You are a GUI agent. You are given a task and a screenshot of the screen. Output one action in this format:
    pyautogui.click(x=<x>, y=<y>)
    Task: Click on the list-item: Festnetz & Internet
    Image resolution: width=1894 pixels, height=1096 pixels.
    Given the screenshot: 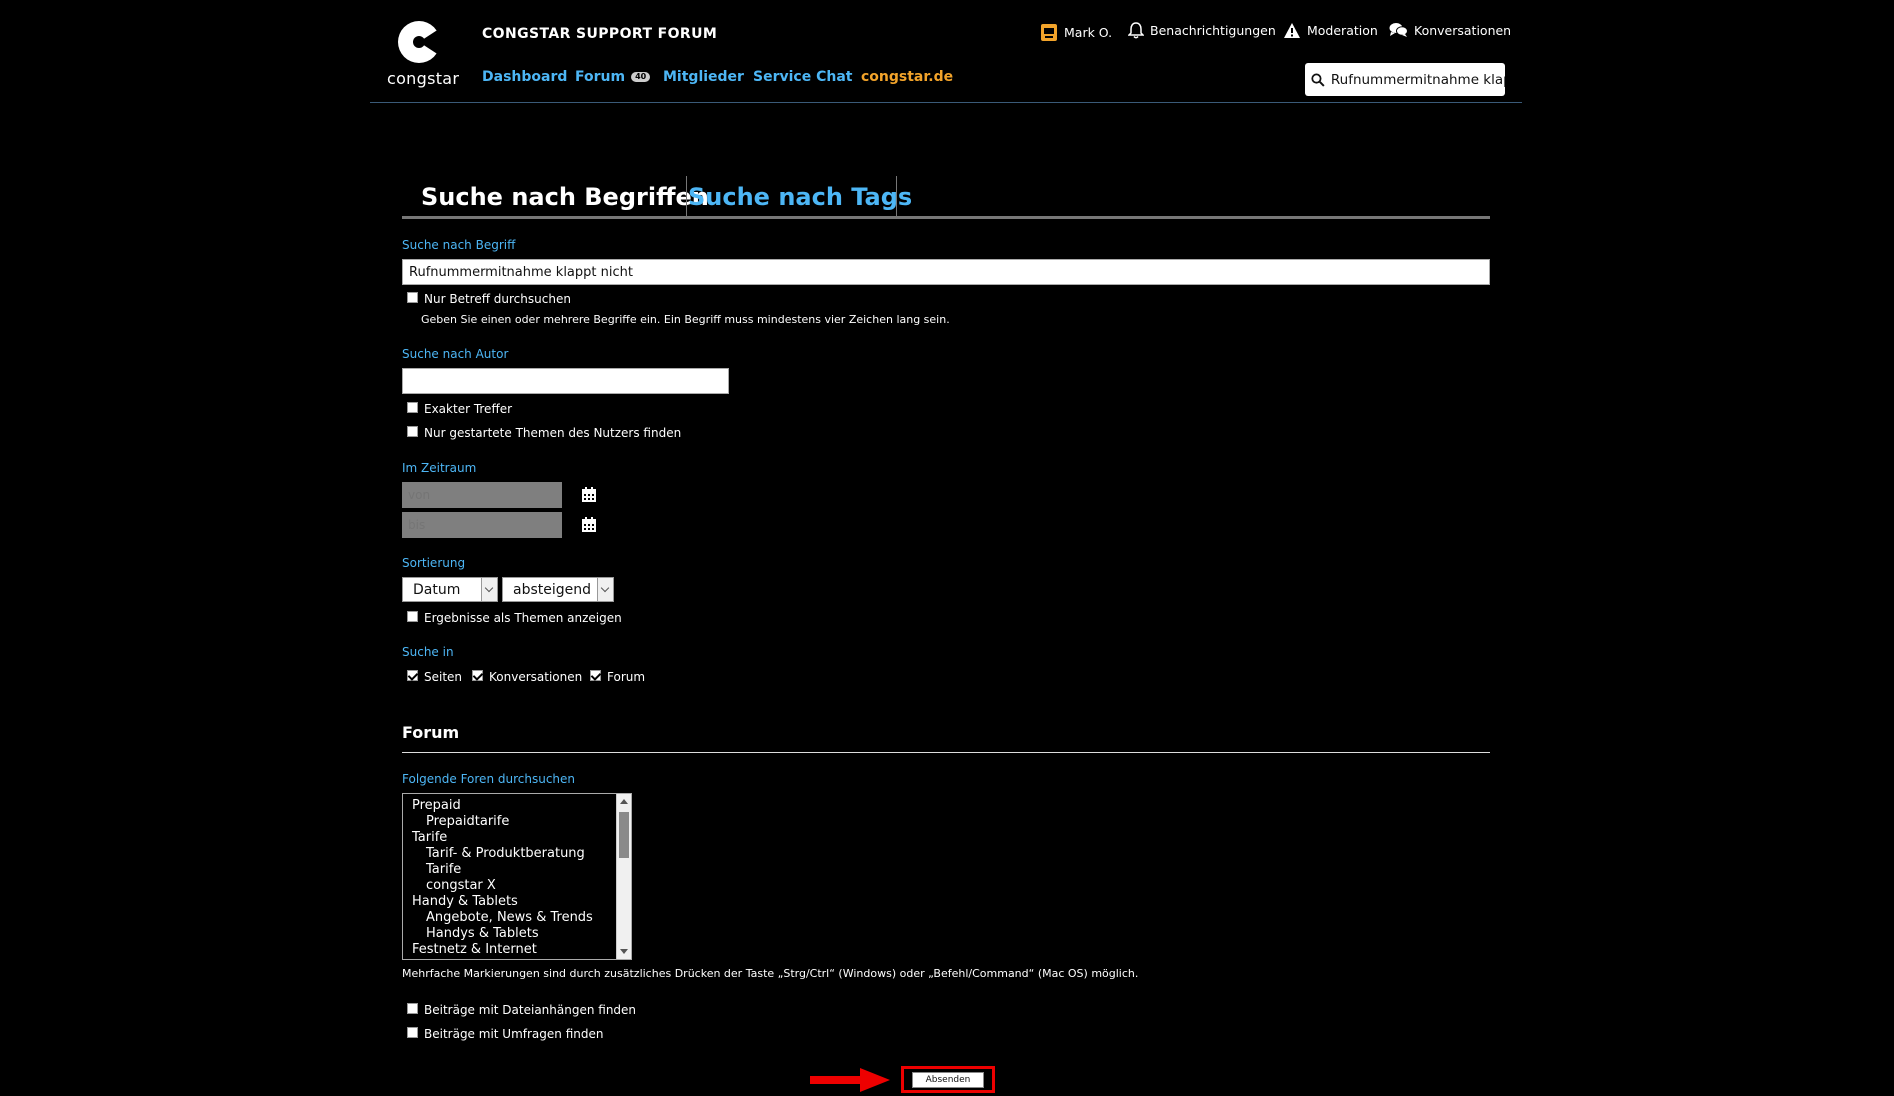 What is the action you would take?
    pyautogui.click(x=474, y=949)
    